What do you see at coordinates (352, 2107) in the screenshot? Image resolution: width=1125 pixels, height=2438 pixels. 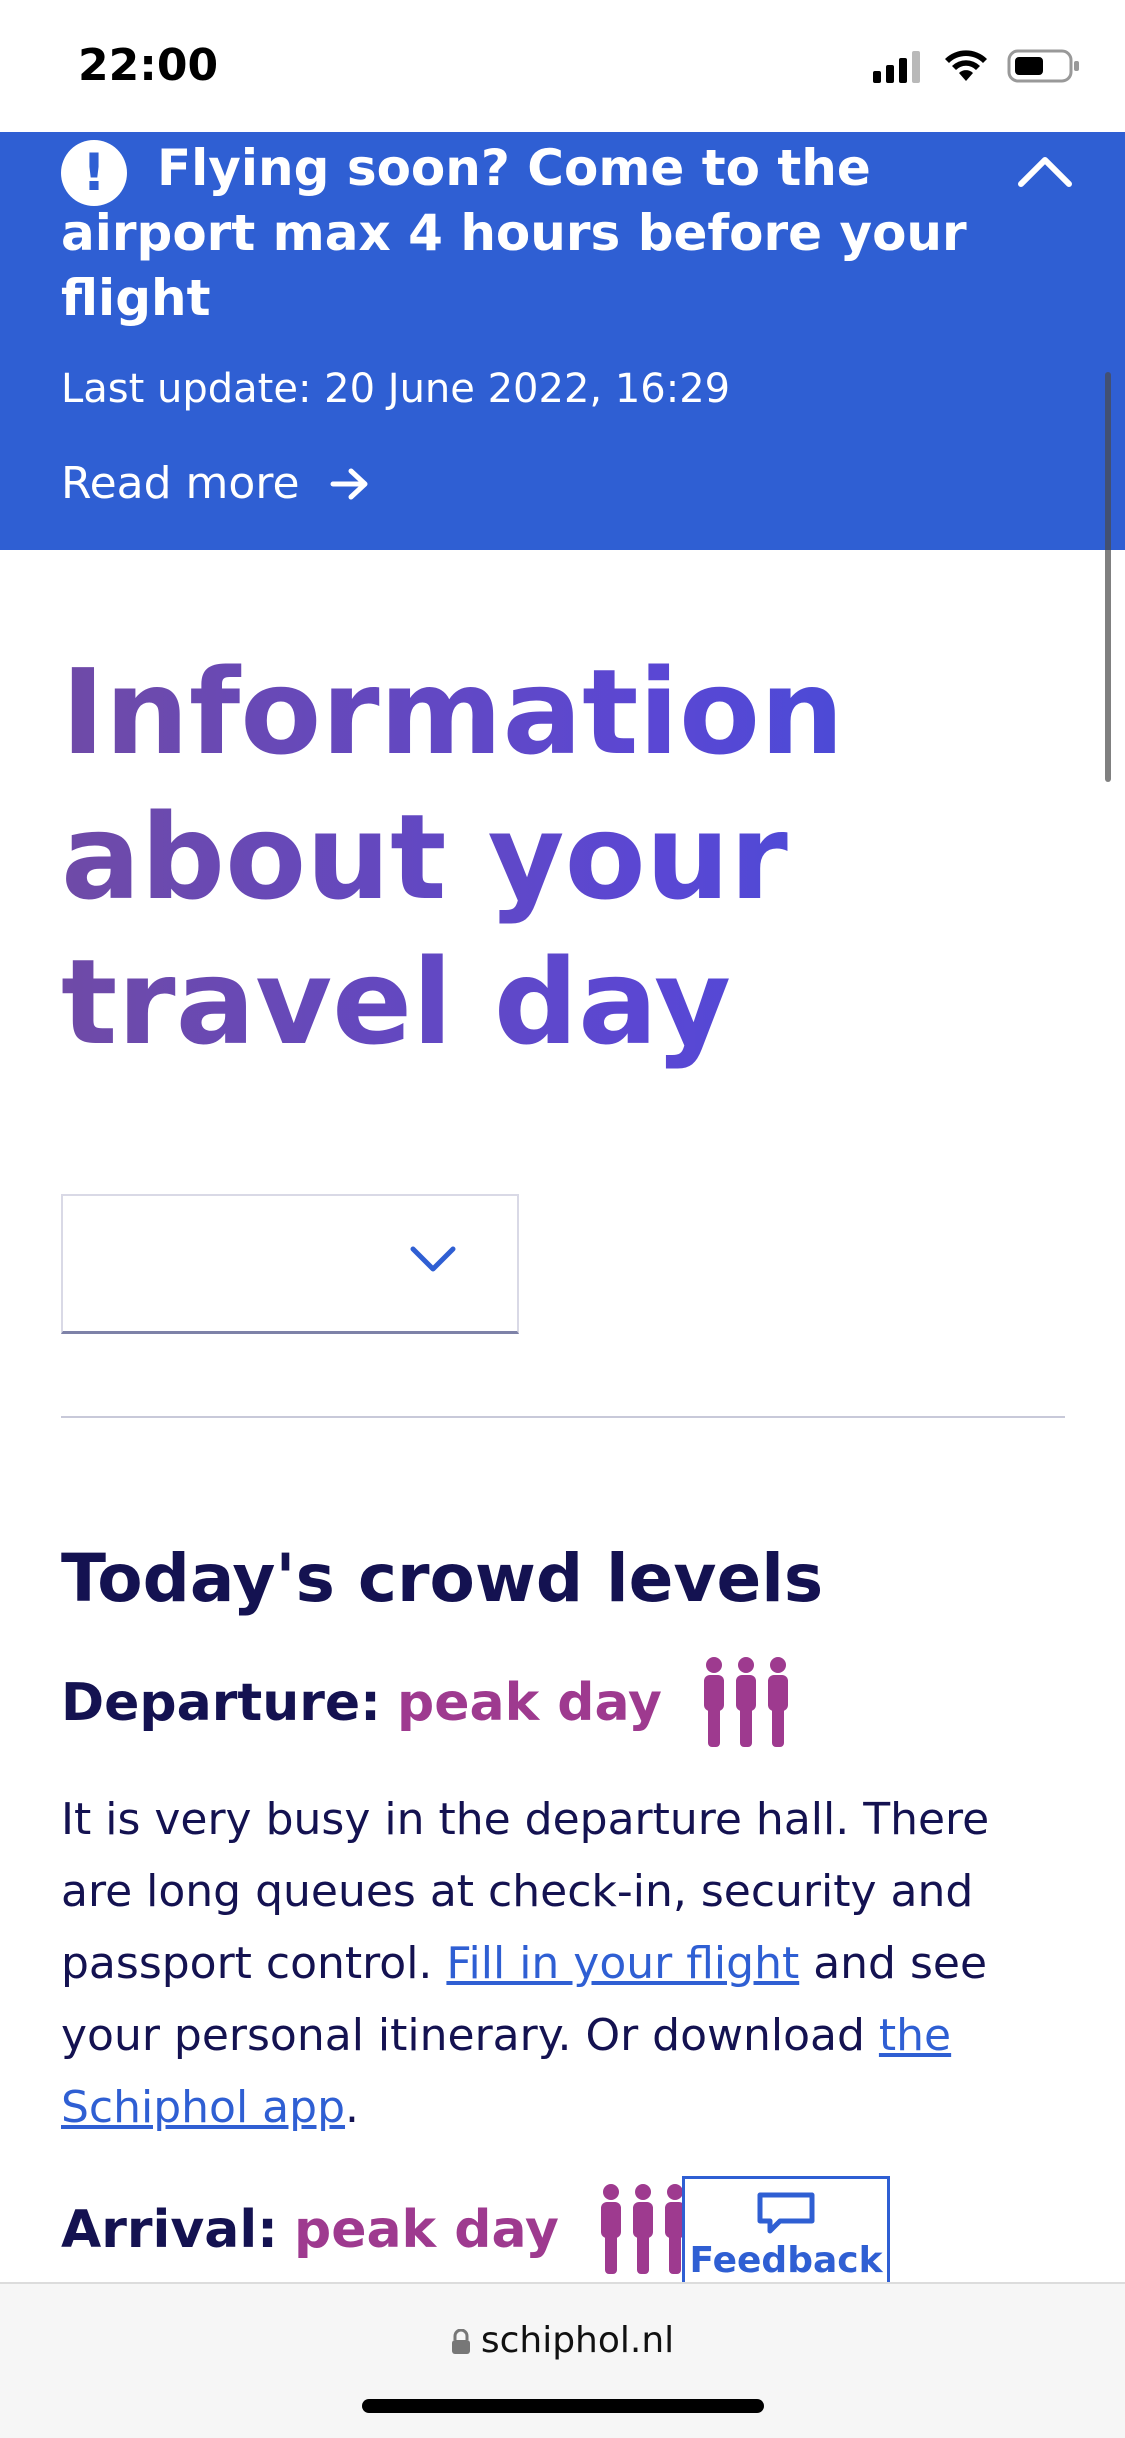 I see `description-text-3: .` at bounding box center [352, 2107].